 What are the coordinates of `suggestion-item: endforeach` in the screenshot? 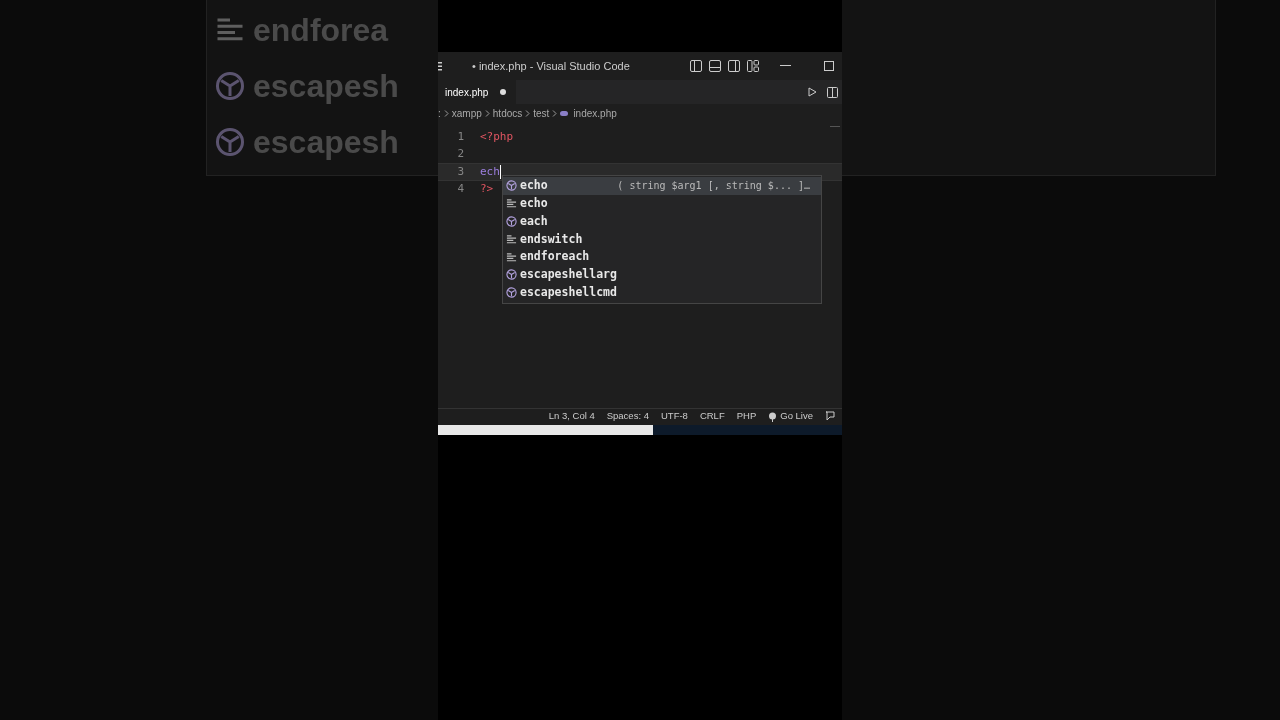 It's located at (662, 257).